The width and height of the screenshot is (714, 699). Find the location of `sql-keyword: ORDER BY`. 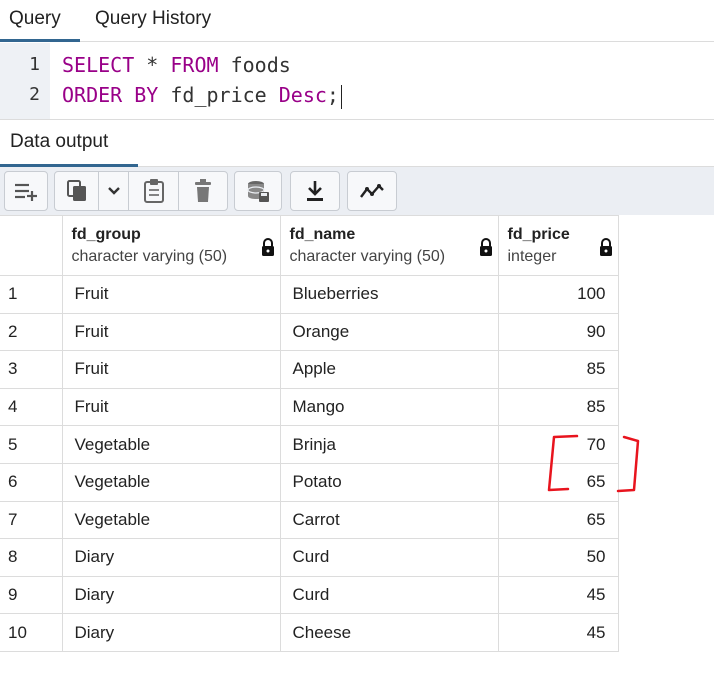

sql-keyword: ORDER BY is located at coordinates (110, 95).